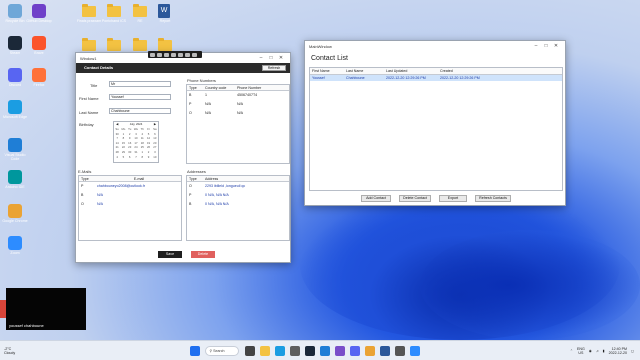  What do you see at coordinates (222, 350) in the screenshot?
I see `search-input: ⚲ Search` at bounding box center [222, 350].